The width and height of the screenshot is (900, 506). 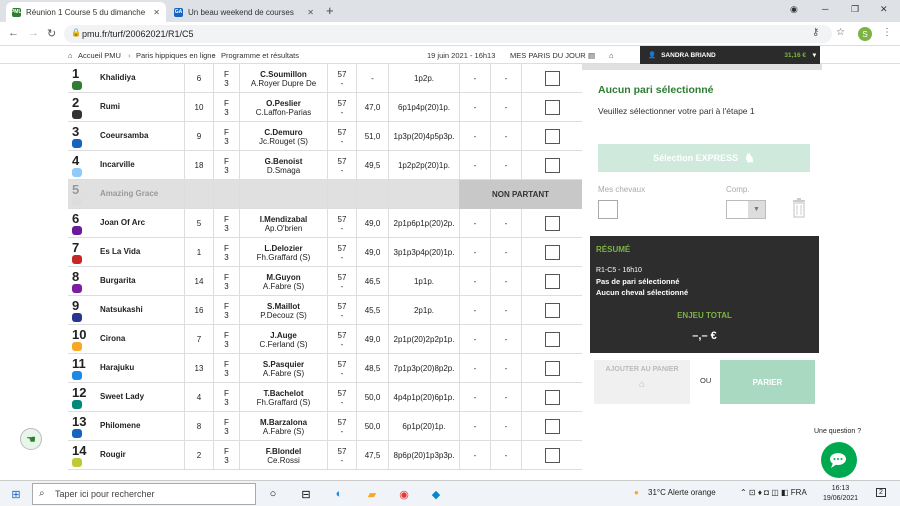 I want to click on user-bar: 👤 SANDRA BRIAND 31,16 € ▾, so click(x=730, y=55).